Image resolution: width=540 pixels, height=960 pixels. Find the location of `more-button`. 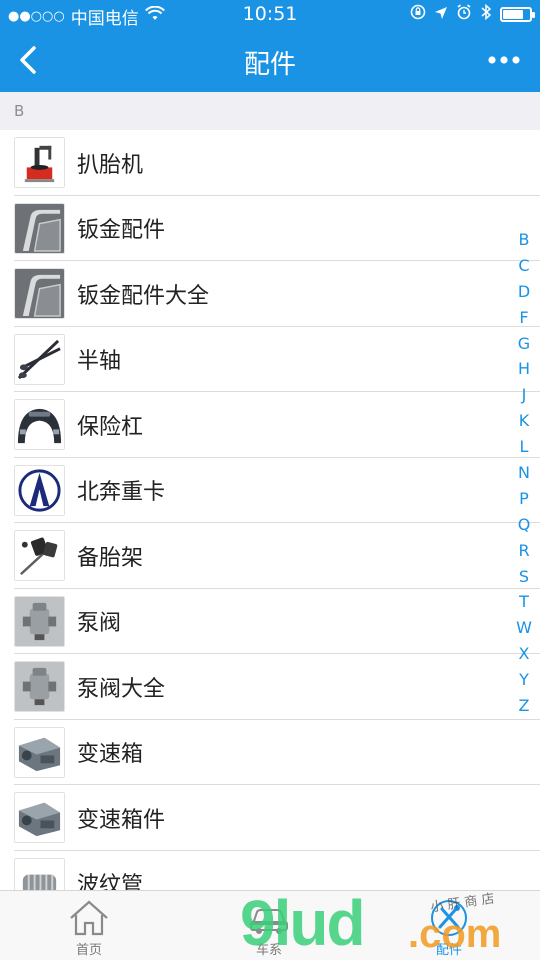

more-button is located at coordinates (504, 60).